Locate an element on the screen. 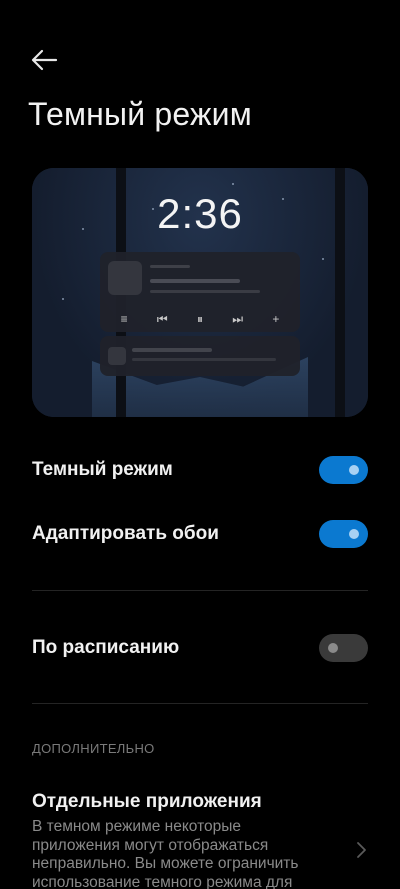 Image resolution: width=400 pixels, height=889 pixels. schedule-toggle is located at coordinates (343, 648).